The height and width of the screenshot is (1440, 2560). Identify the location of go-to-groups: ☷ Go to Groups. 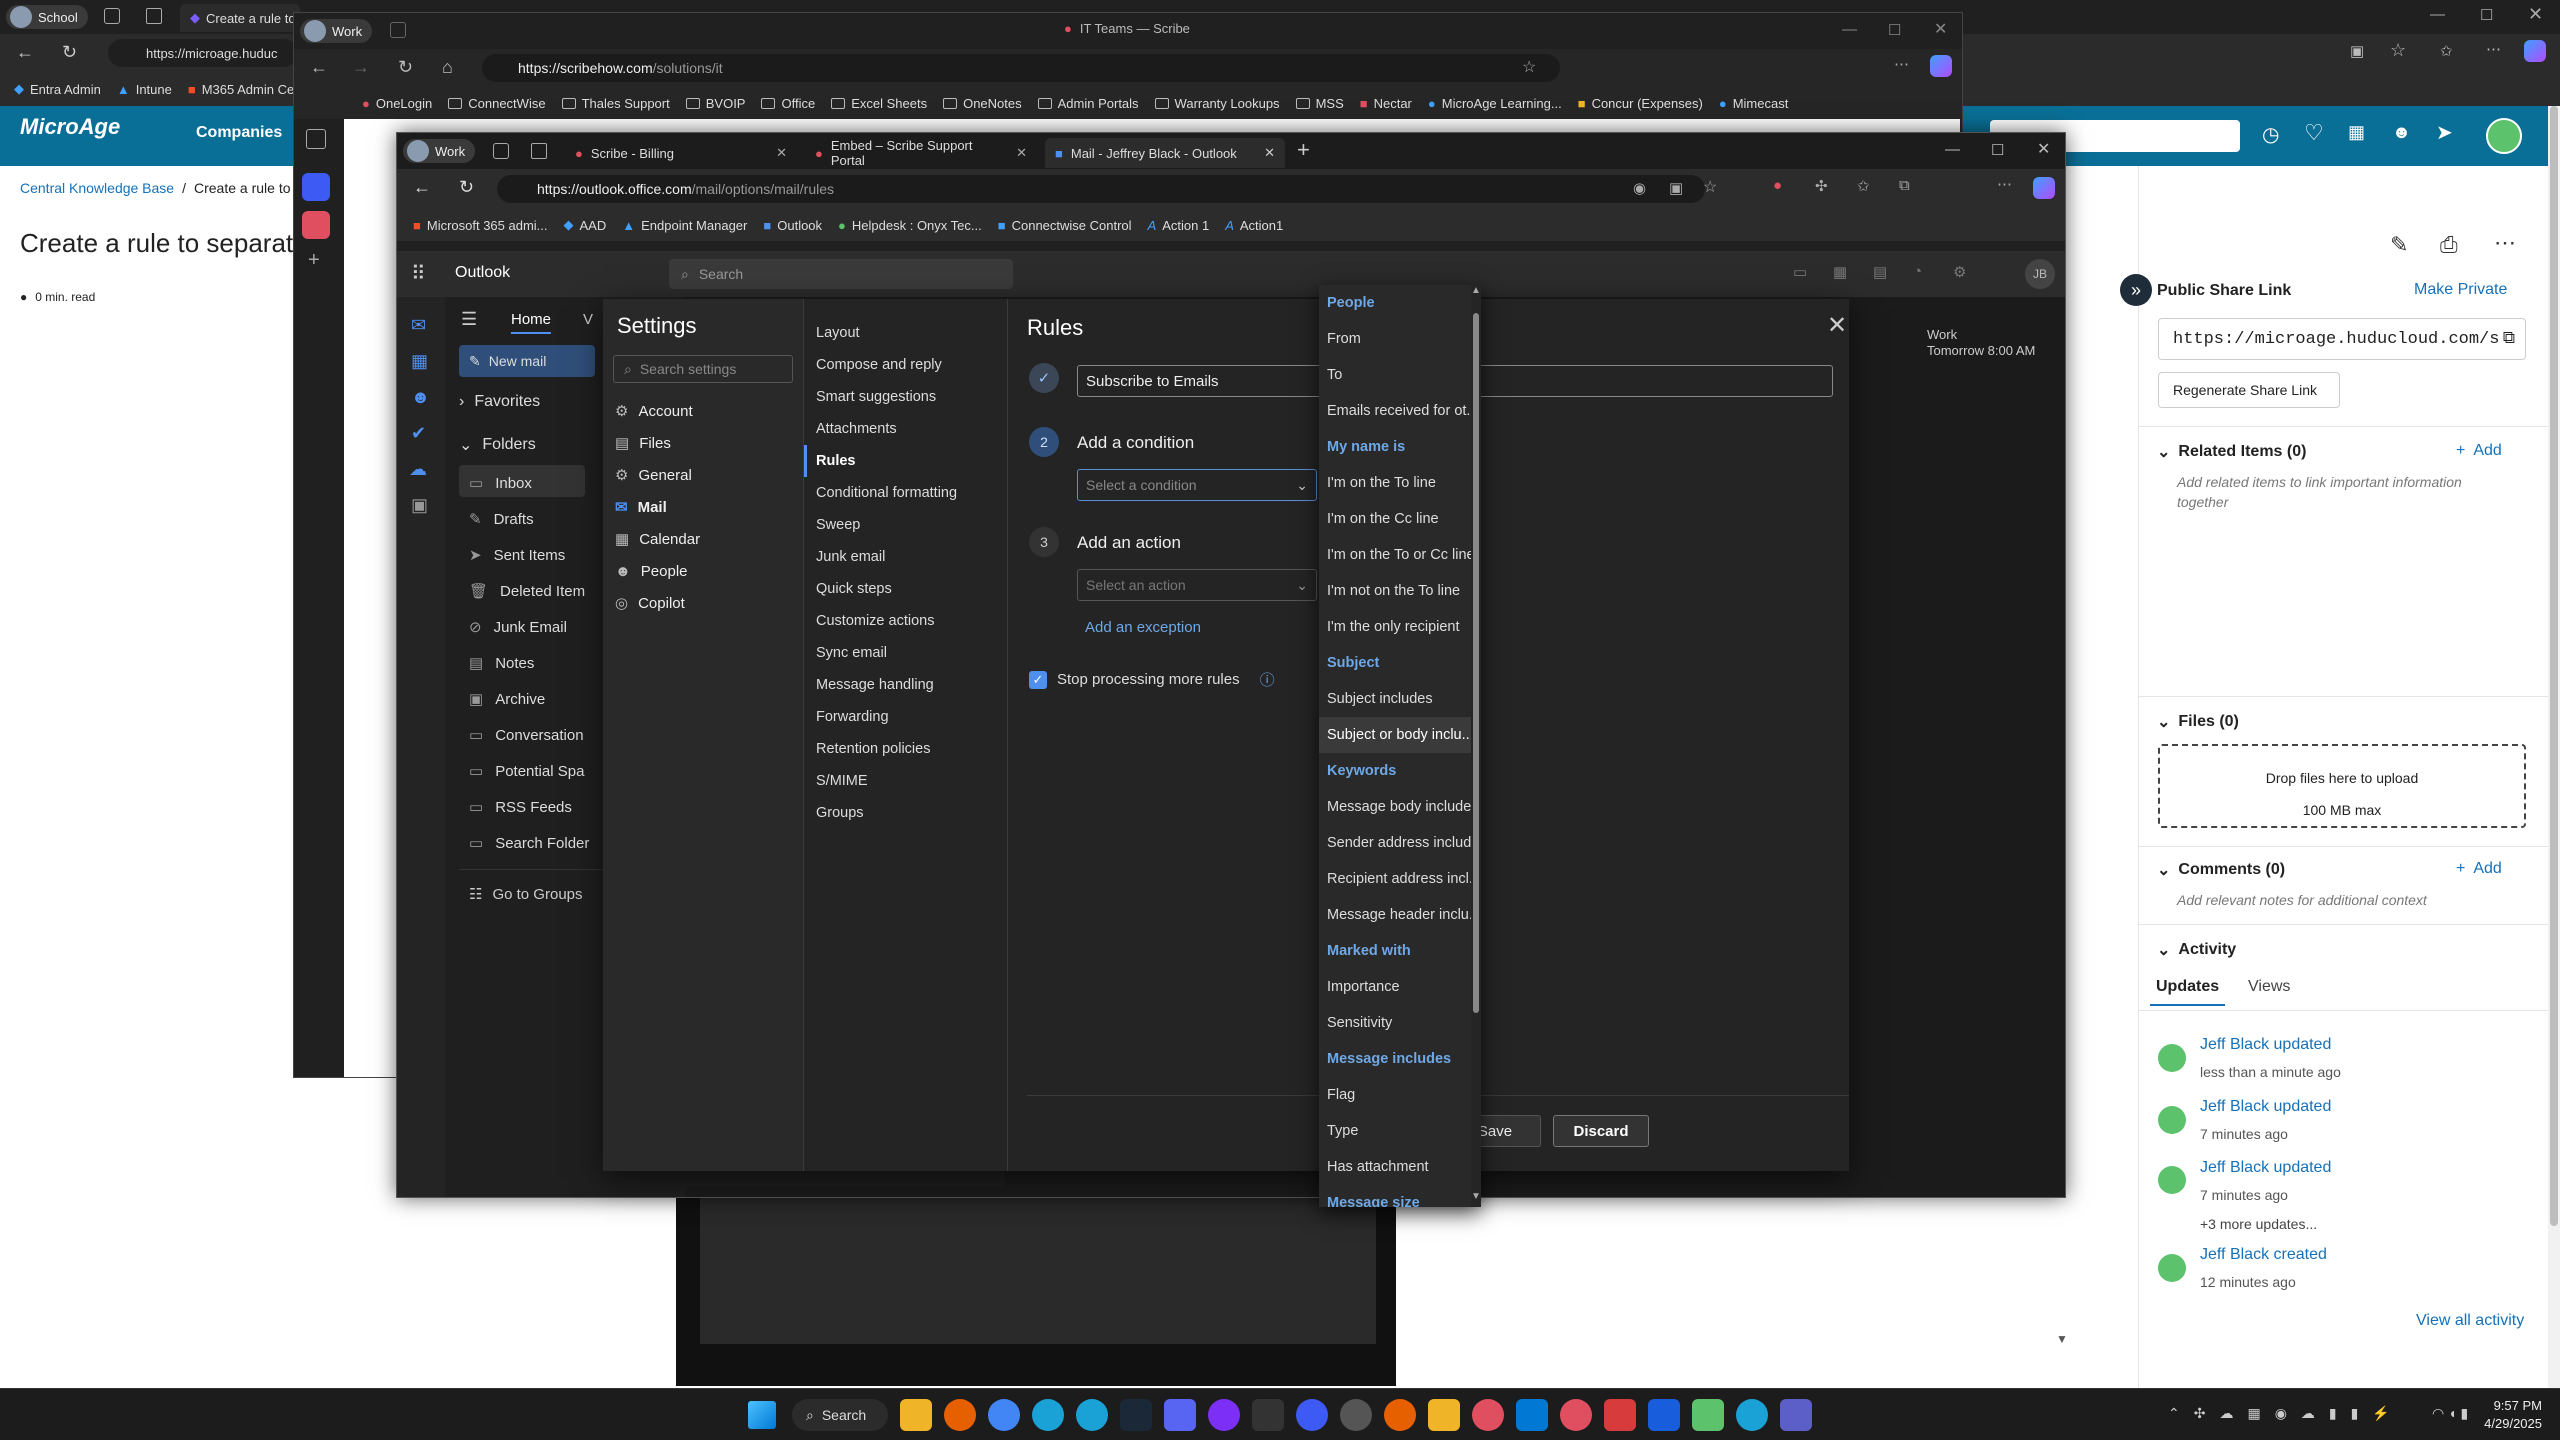
(526, 894).